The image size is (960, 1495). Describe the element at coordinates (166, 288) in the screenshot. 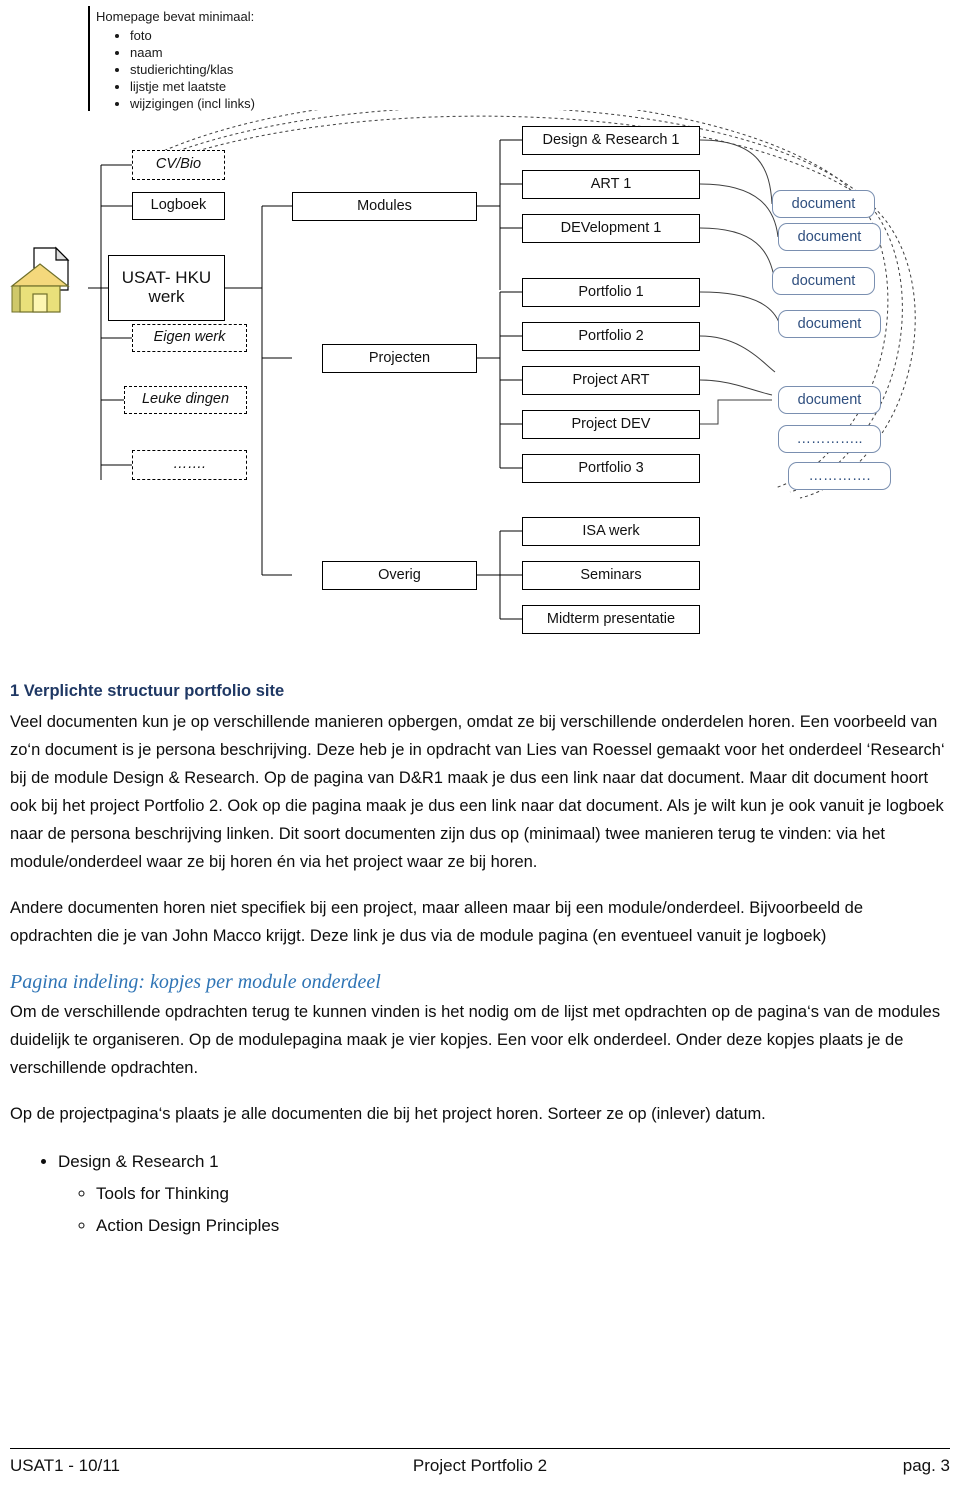

I see `diagram-node-usat-hku-werk: USAT- HKU werk` at that location.